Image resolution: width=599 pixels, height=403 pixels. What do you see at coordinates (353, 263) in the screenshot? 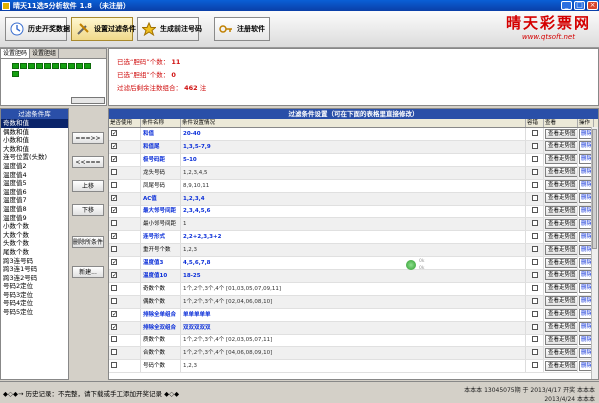
I see `condition-setting: 4,5,6,7,8` at bounding box center [353, 263].